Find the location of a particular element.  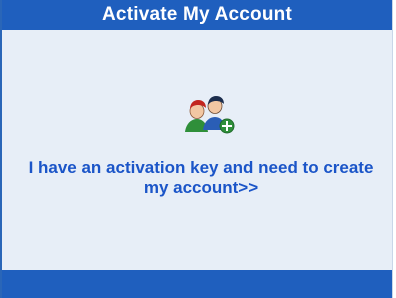

users-add-icon is located at coordinates (207, 113).